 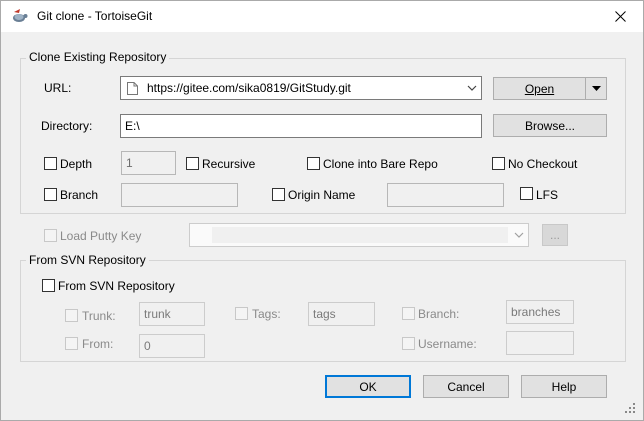 What do you see at coordinates (301, 126) in the screenshot?
I see `directory-input: E:\` at bounding box center [301, 126].